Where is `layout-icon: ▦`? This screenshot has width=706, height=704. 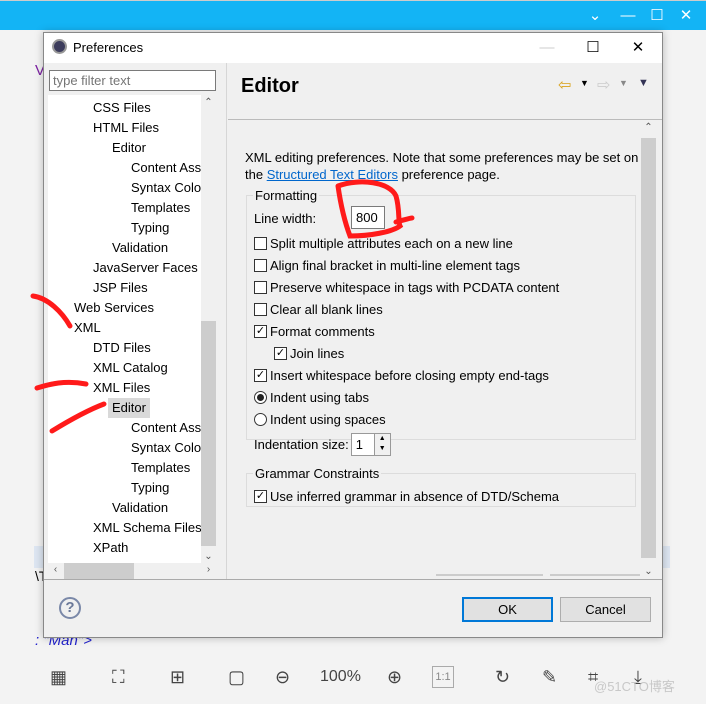 layout-icon: ▦ is located at coordinates (58, 677).